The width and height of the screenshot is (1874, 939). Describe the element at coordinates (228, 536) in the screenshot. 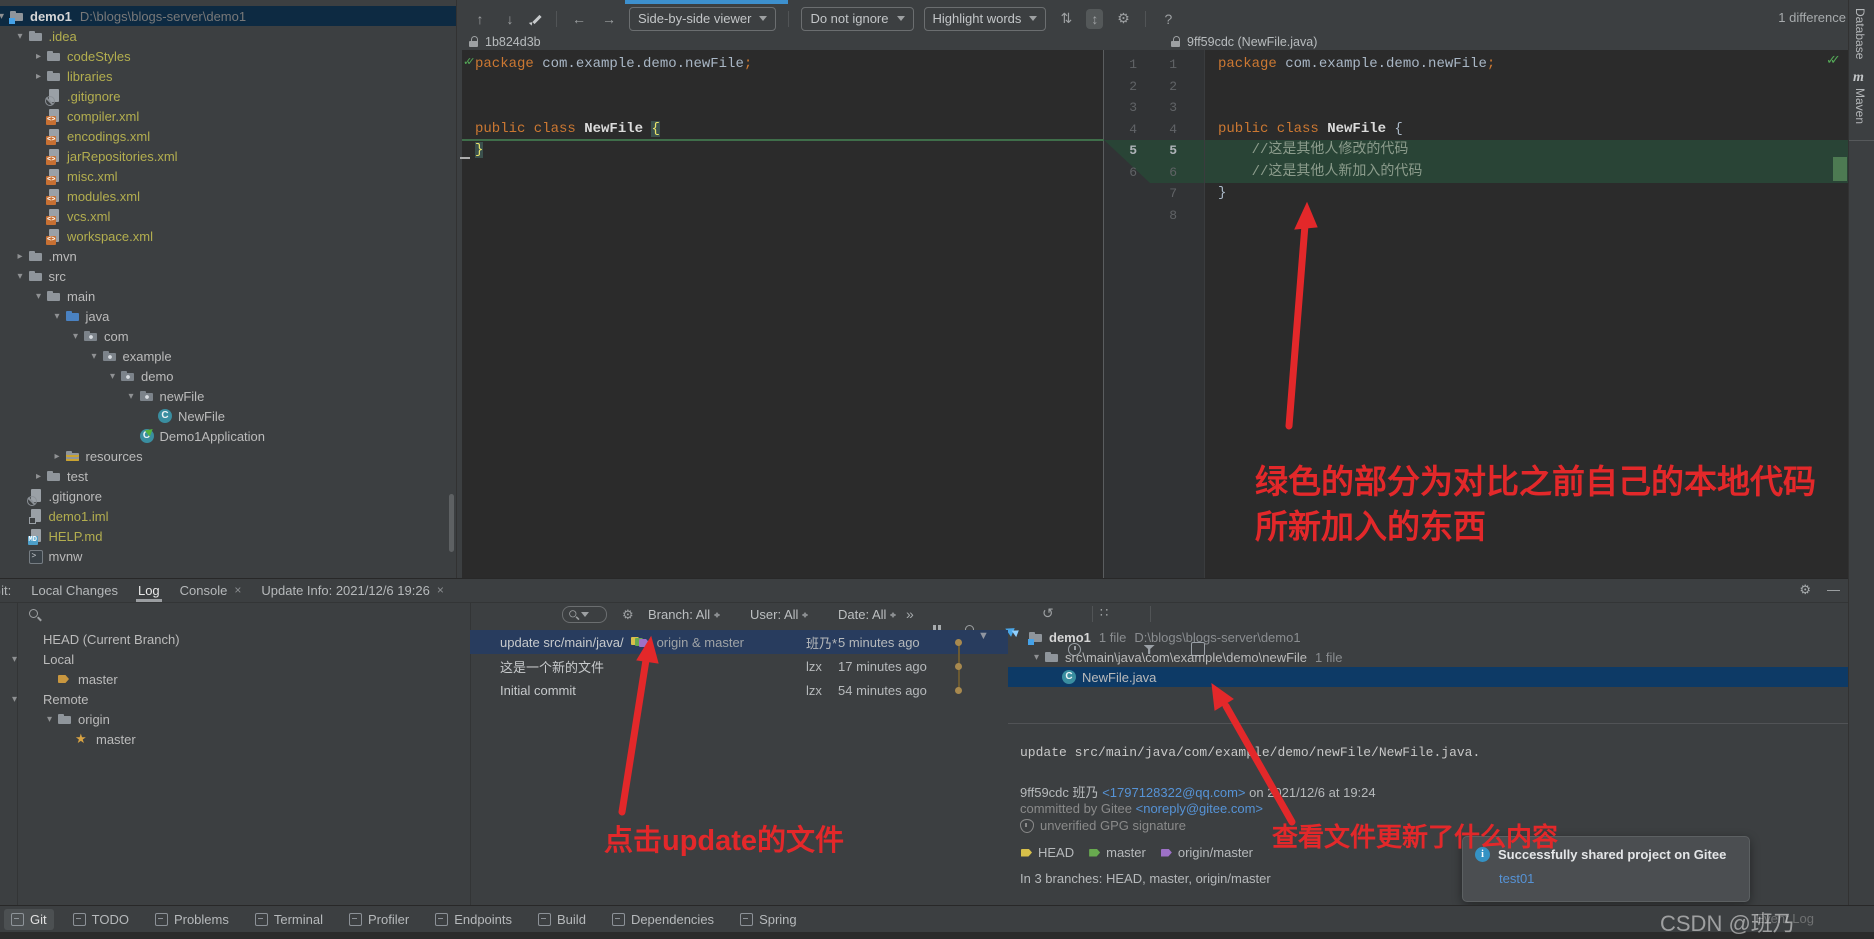

I see `tree-row: MD HELP.md` at that location.